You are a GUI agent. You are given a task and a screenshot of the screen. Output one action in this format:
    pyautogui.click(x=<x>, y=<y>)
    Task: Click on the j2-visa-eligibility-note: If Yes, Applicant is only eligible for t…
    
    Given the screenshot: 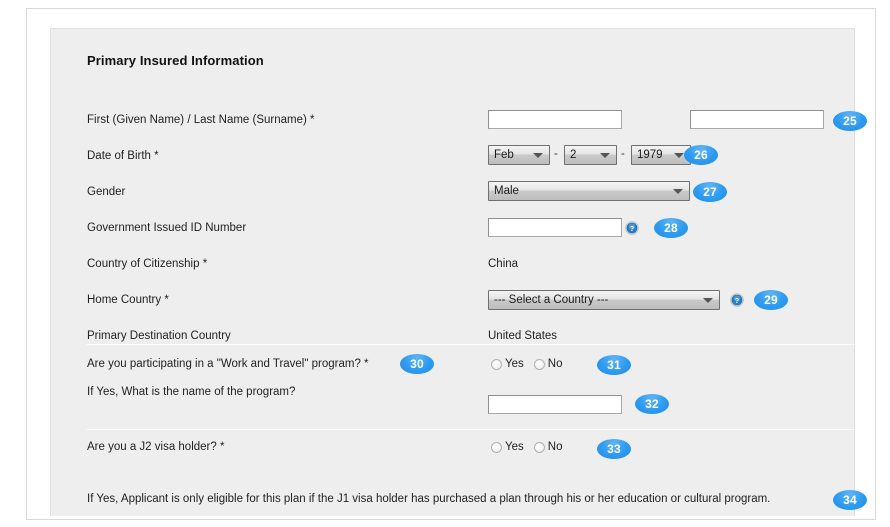 What is the action you would take?
    pyautogui.click(x=429, y=499)
    